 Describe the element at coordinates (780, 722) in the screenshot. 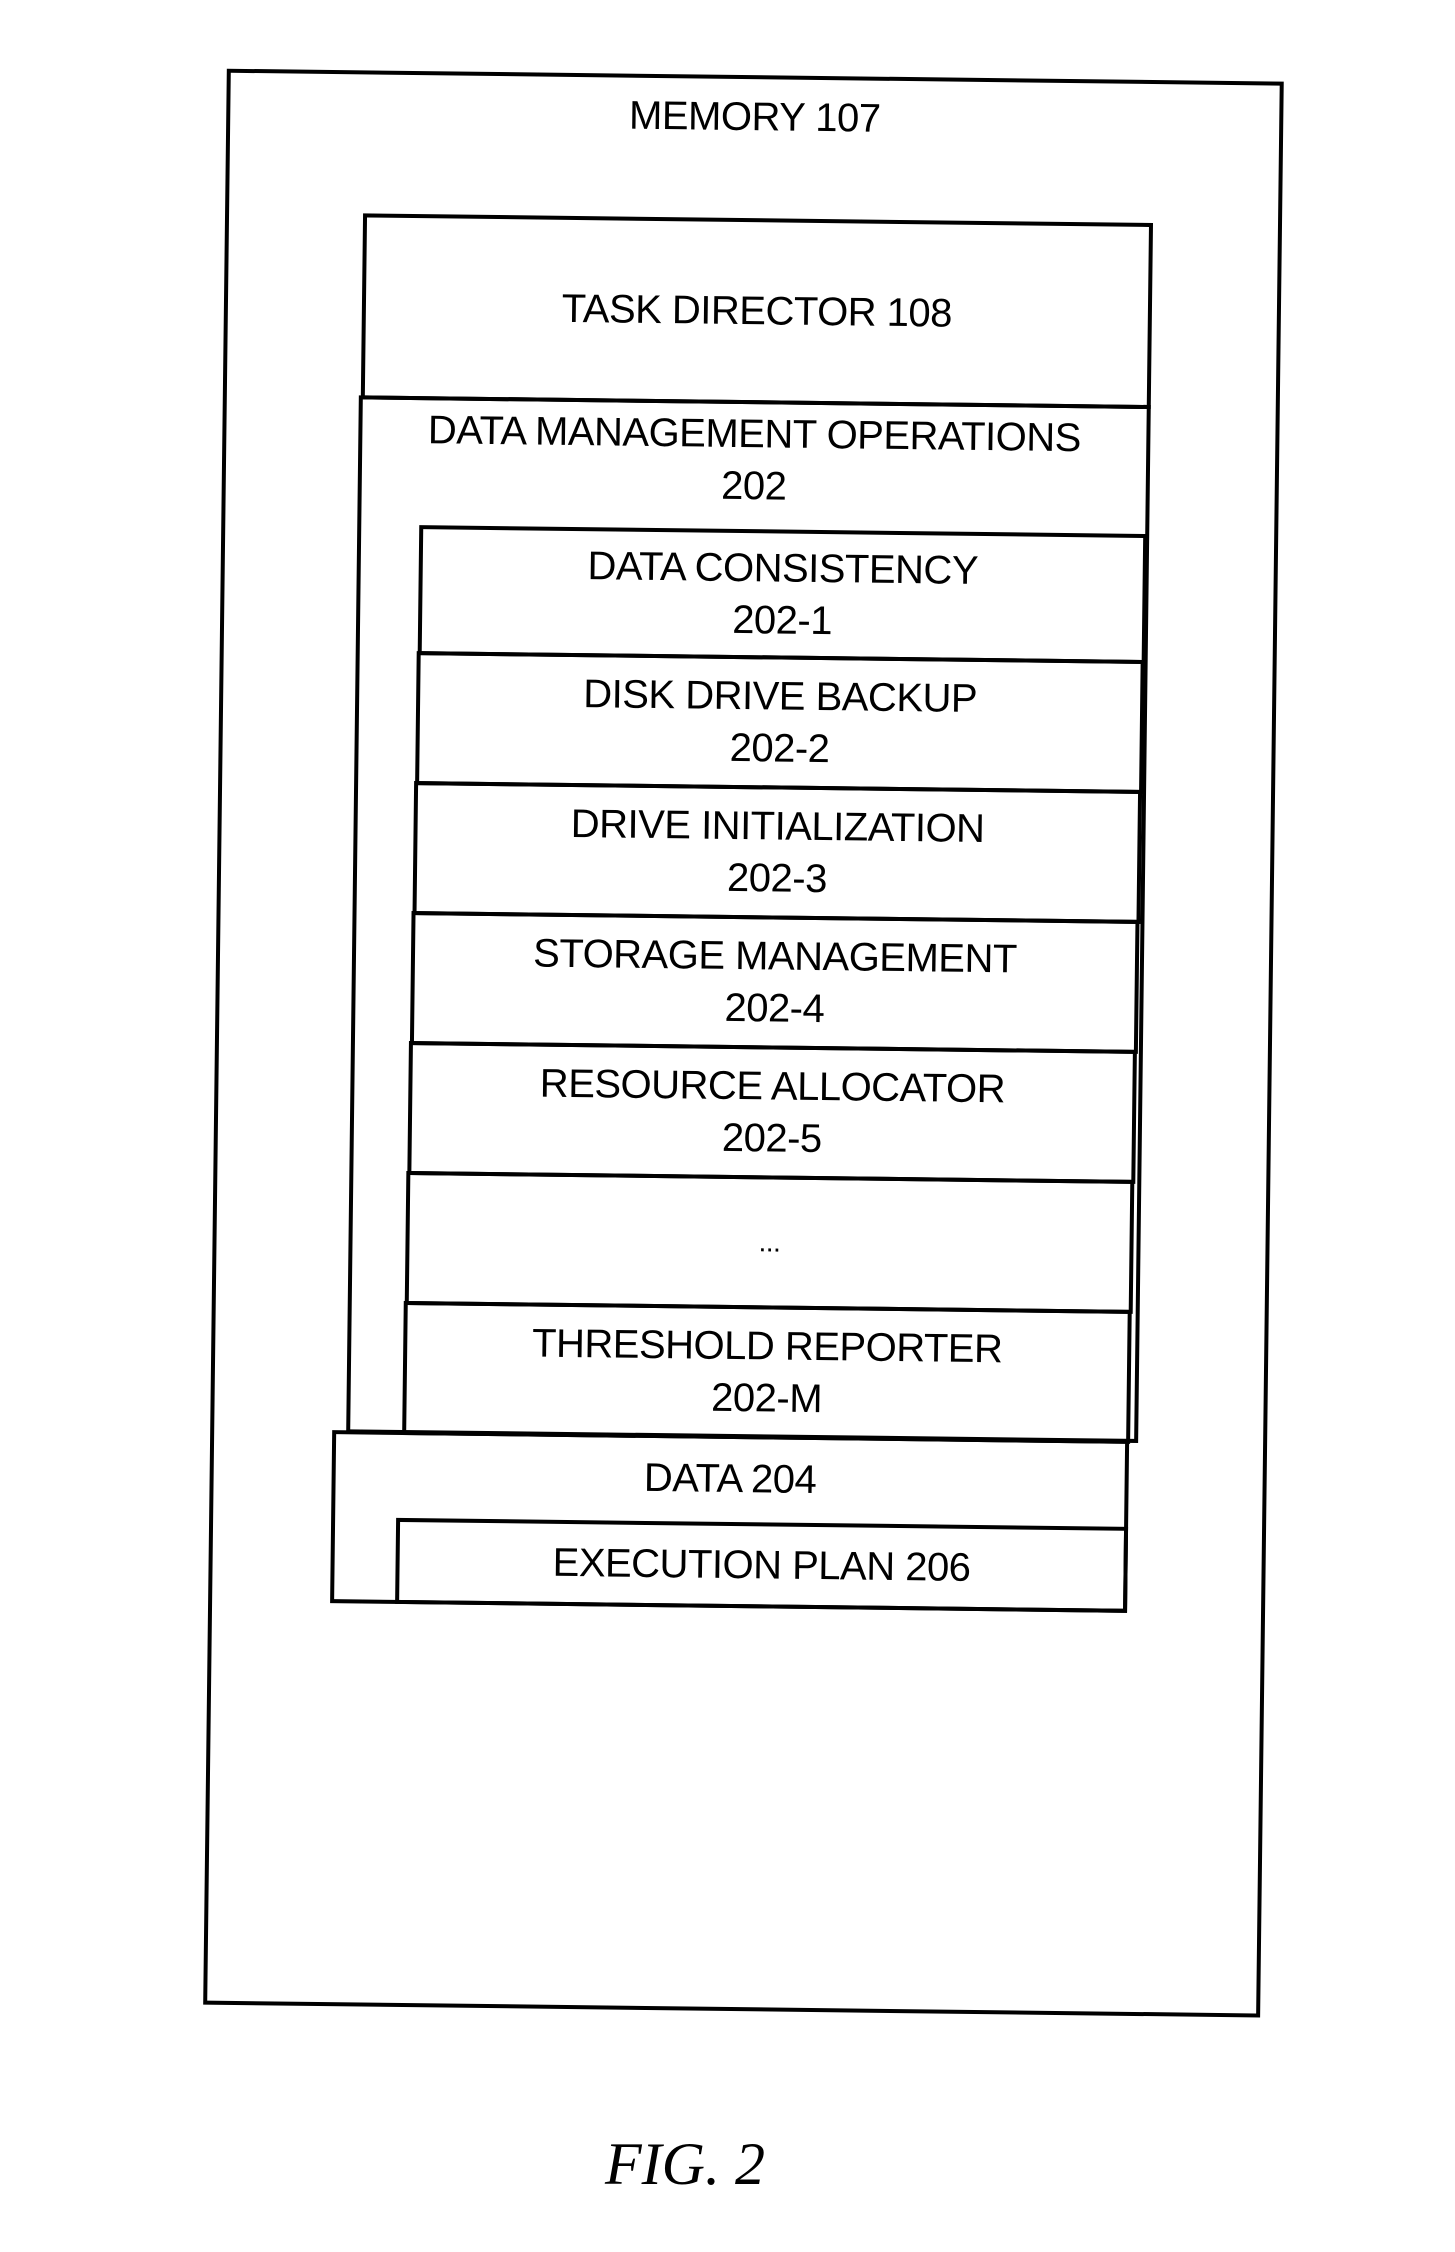

I see `operation-row: DISK DRIVE BACKUP 202-2` at that location.